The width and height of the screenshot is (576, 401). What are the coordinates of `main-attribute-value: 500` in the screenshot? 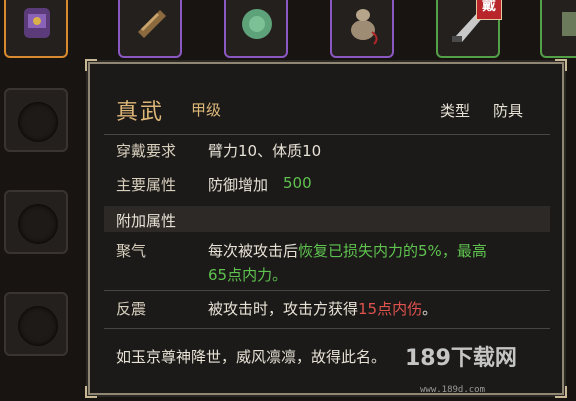 It's located at (297, 183).